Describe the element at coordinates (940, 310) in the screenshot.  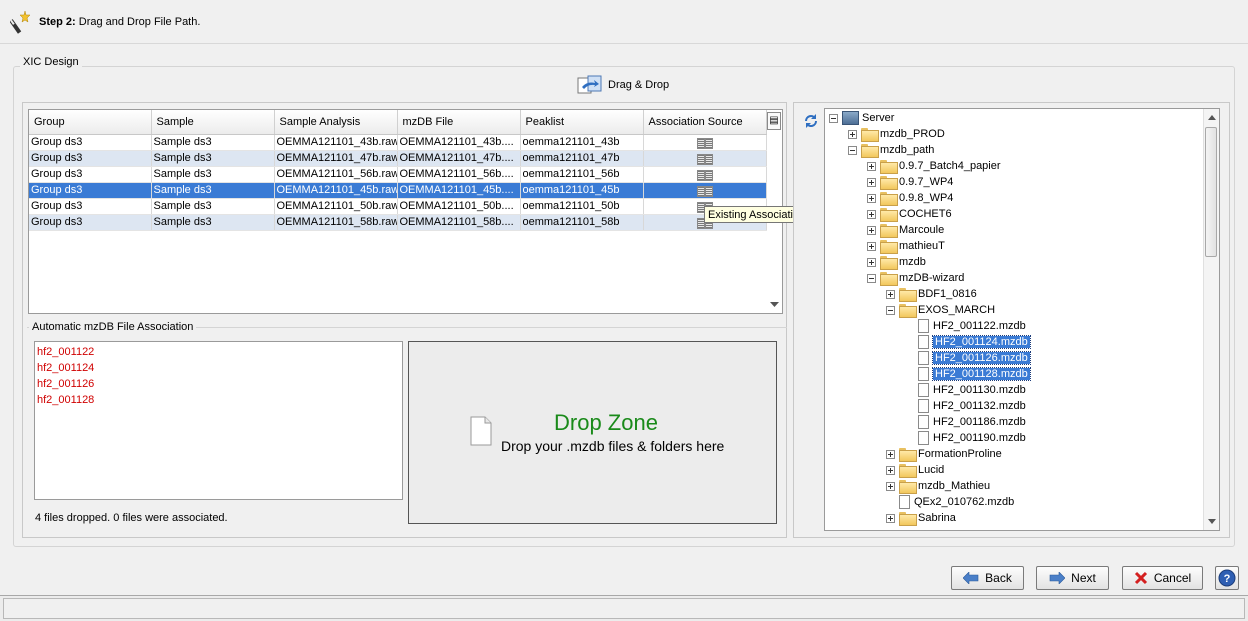
I see `tree-folder-item: EXOS_MARCH` at that location.